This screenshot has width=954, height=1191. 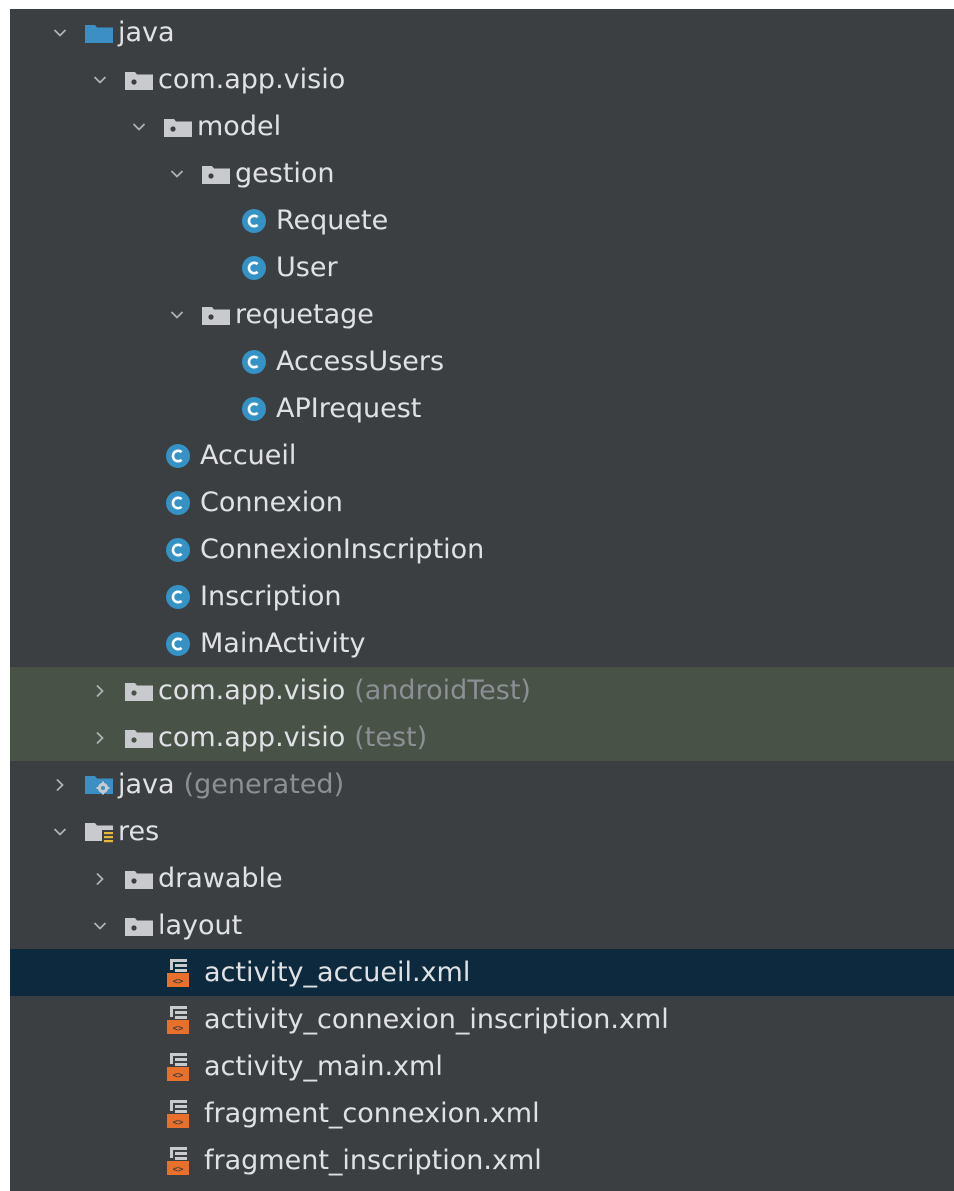 I want to click on tree-item-drawable: drawable, so click(x=482, y=878).